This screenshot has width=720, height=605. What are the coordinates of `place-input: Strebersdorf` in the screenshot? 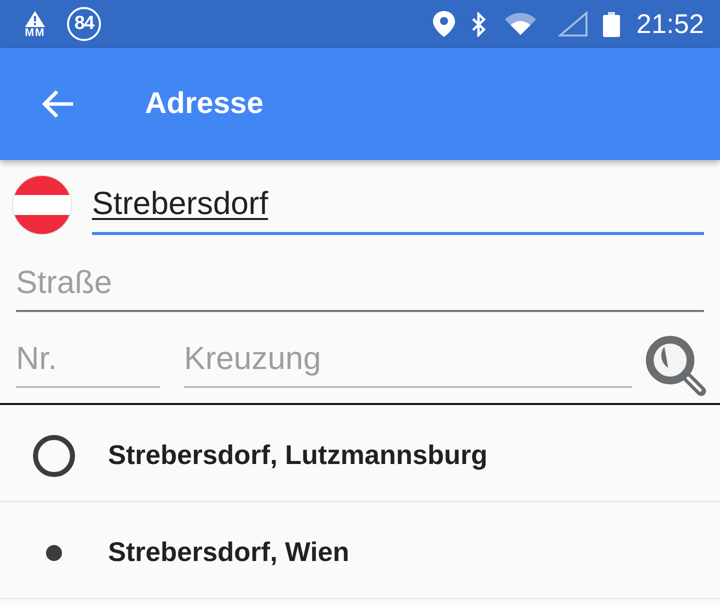 It's located at (398, 205).